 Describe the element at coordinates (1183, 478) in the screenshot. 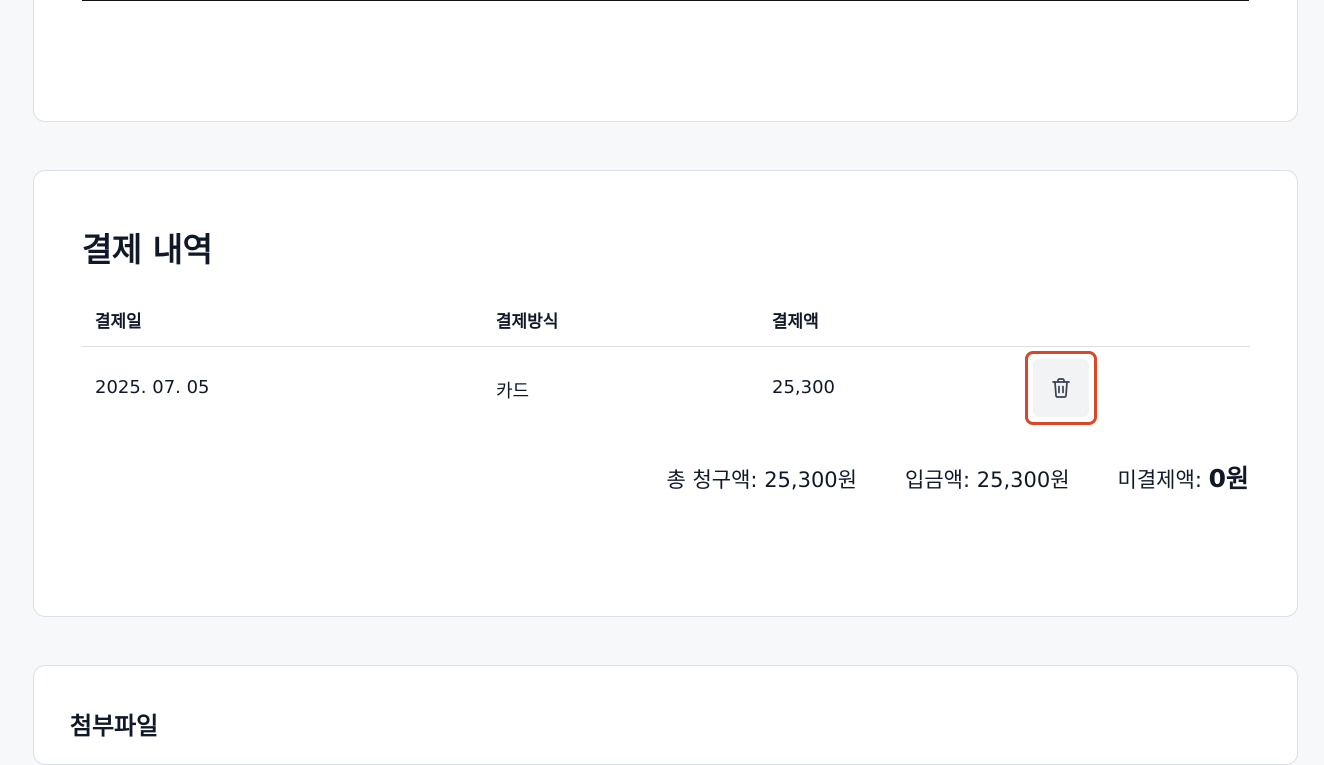

I see `amount-unpaid: 미결제액: 0원` at that location.